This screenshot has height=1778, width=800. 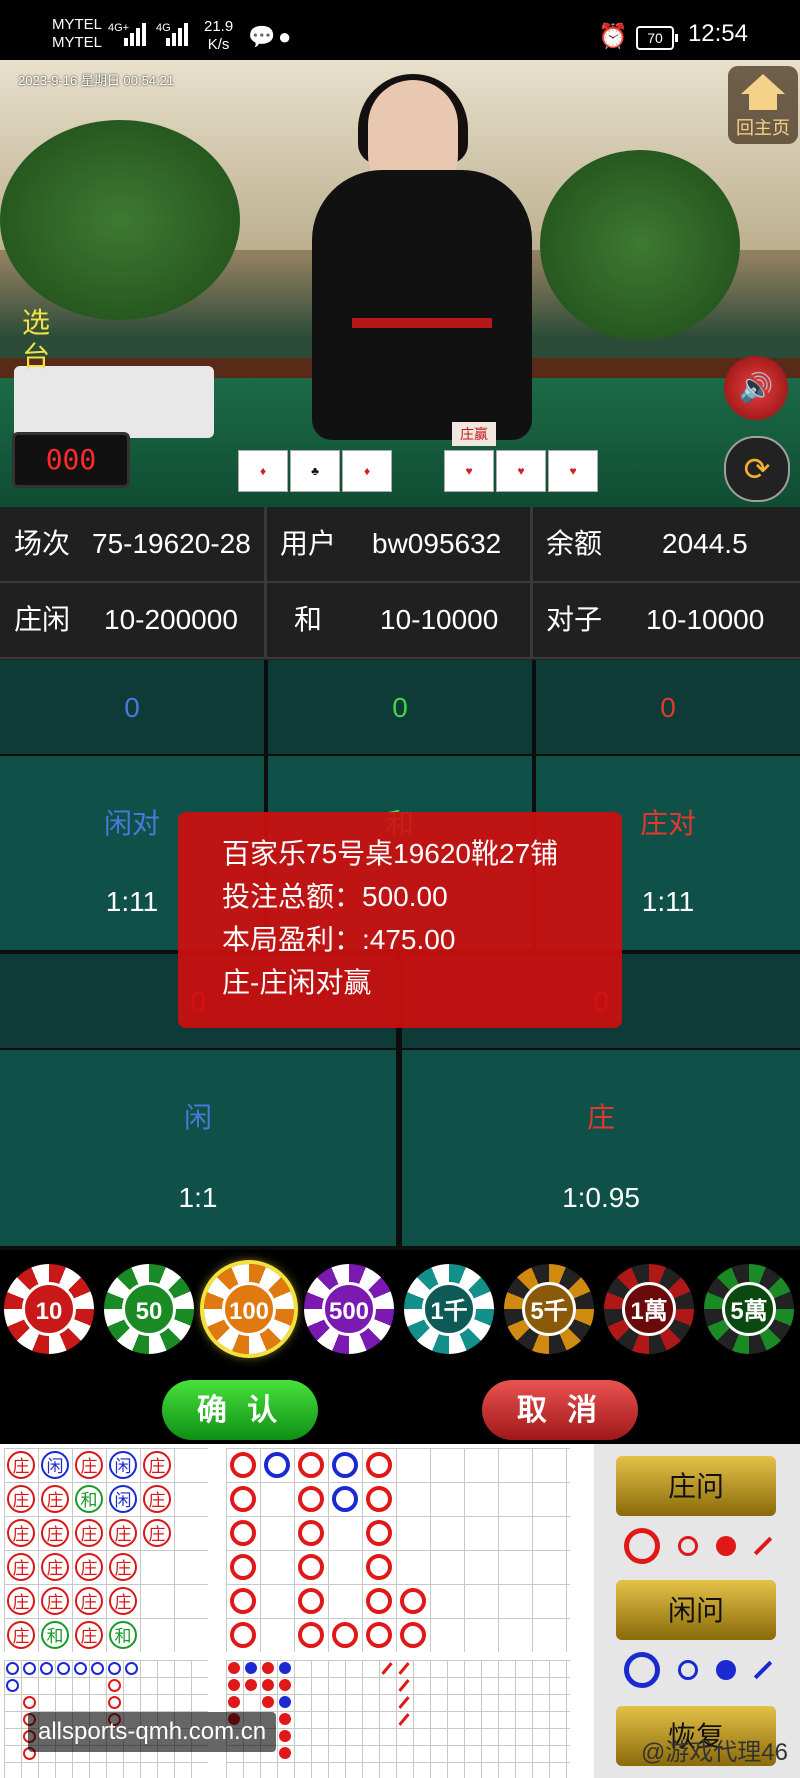 What do you see at coordinates (400, 707) in the screenshot?
I see `tie-amount-cell: 0` at bounding box center [400, 707].